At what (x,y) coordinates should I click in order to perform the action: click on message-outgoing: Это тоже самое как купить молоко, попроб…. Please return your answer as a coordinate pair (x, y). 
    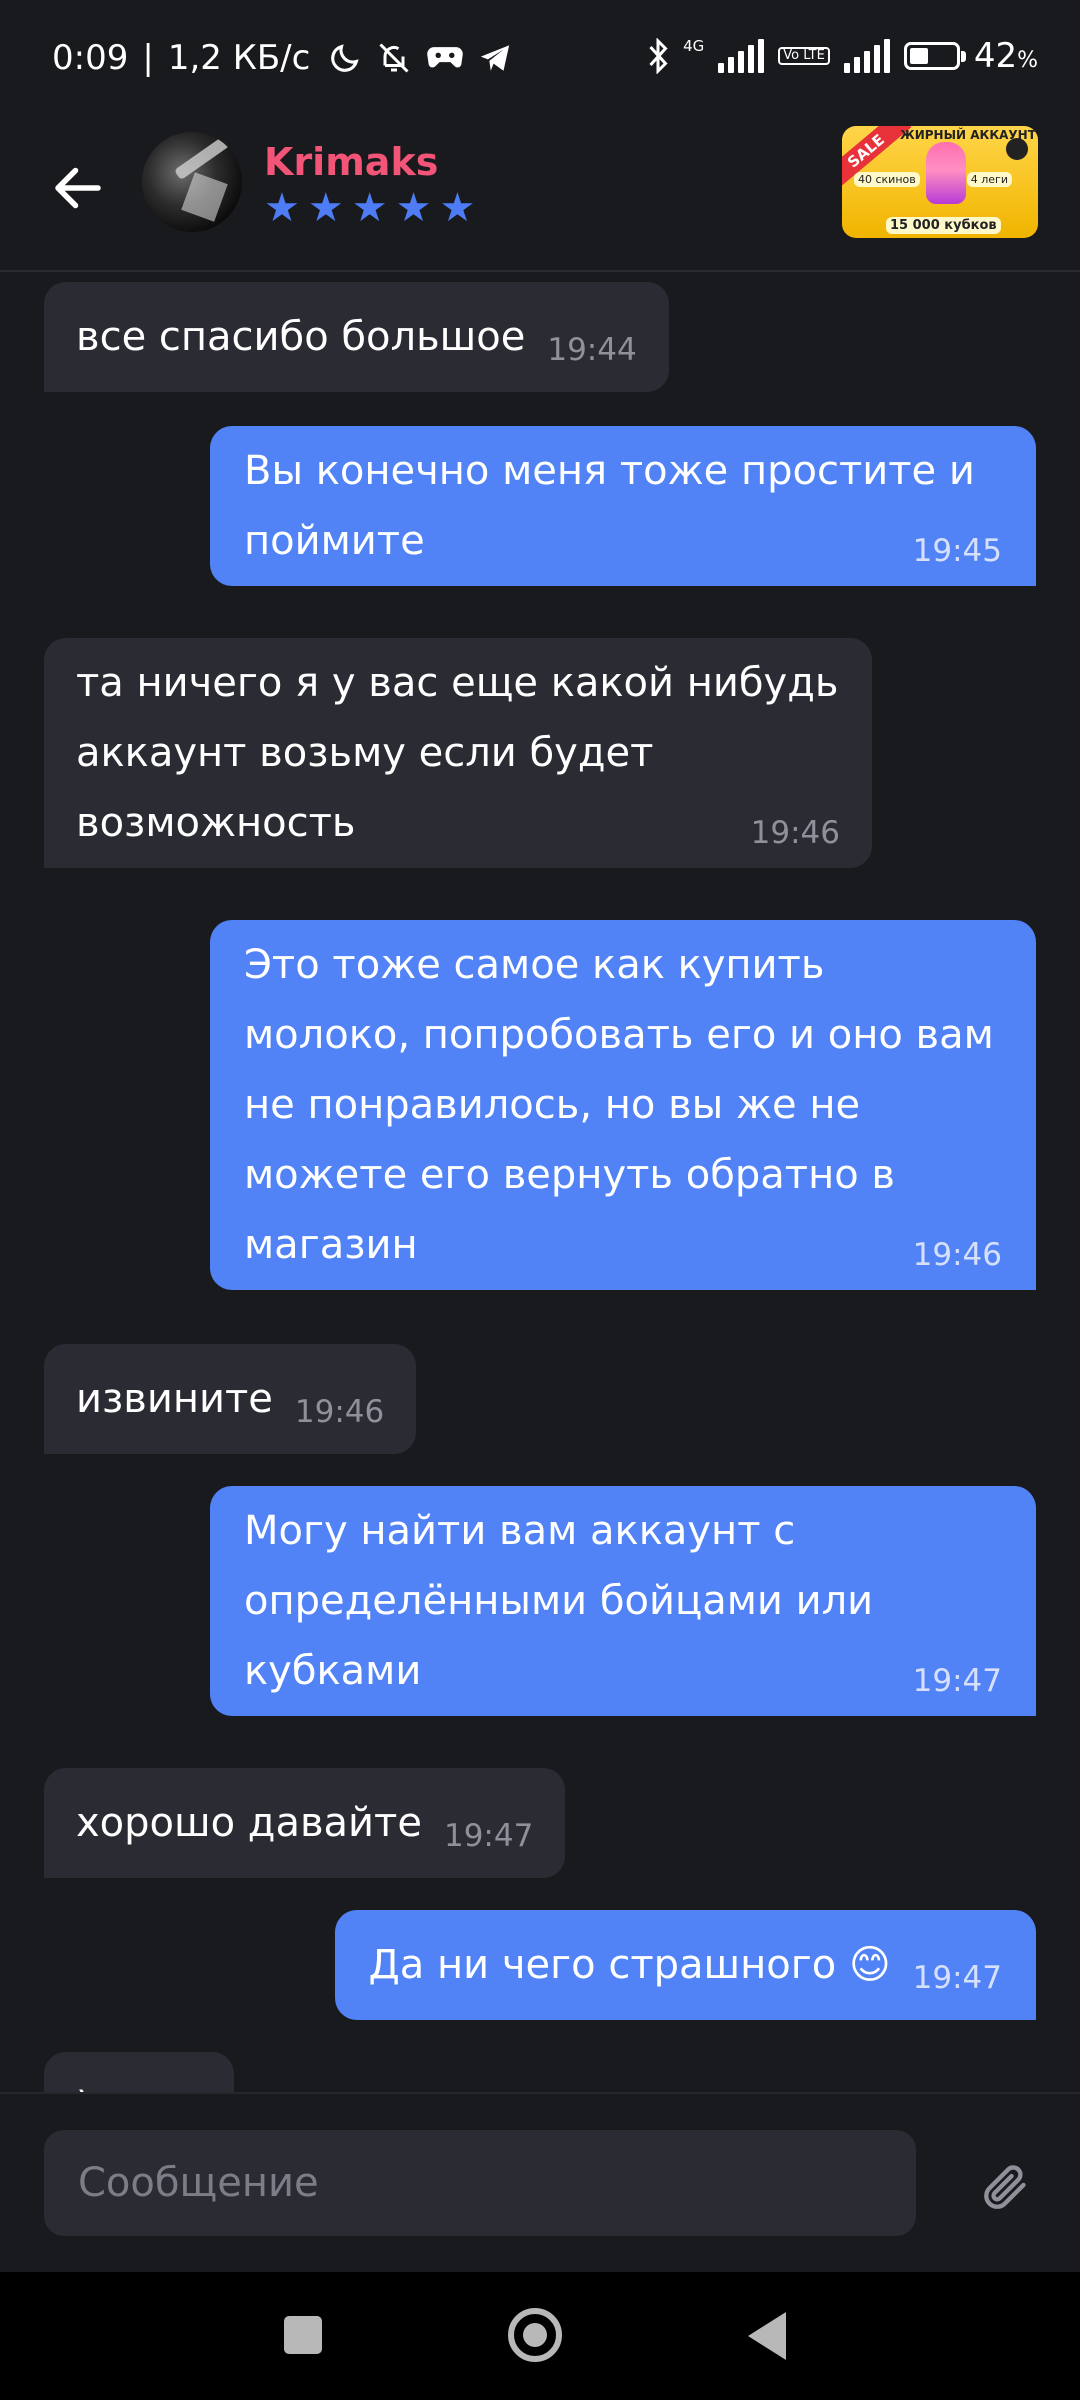
    Looking at the image, I should click on (623, 1105).